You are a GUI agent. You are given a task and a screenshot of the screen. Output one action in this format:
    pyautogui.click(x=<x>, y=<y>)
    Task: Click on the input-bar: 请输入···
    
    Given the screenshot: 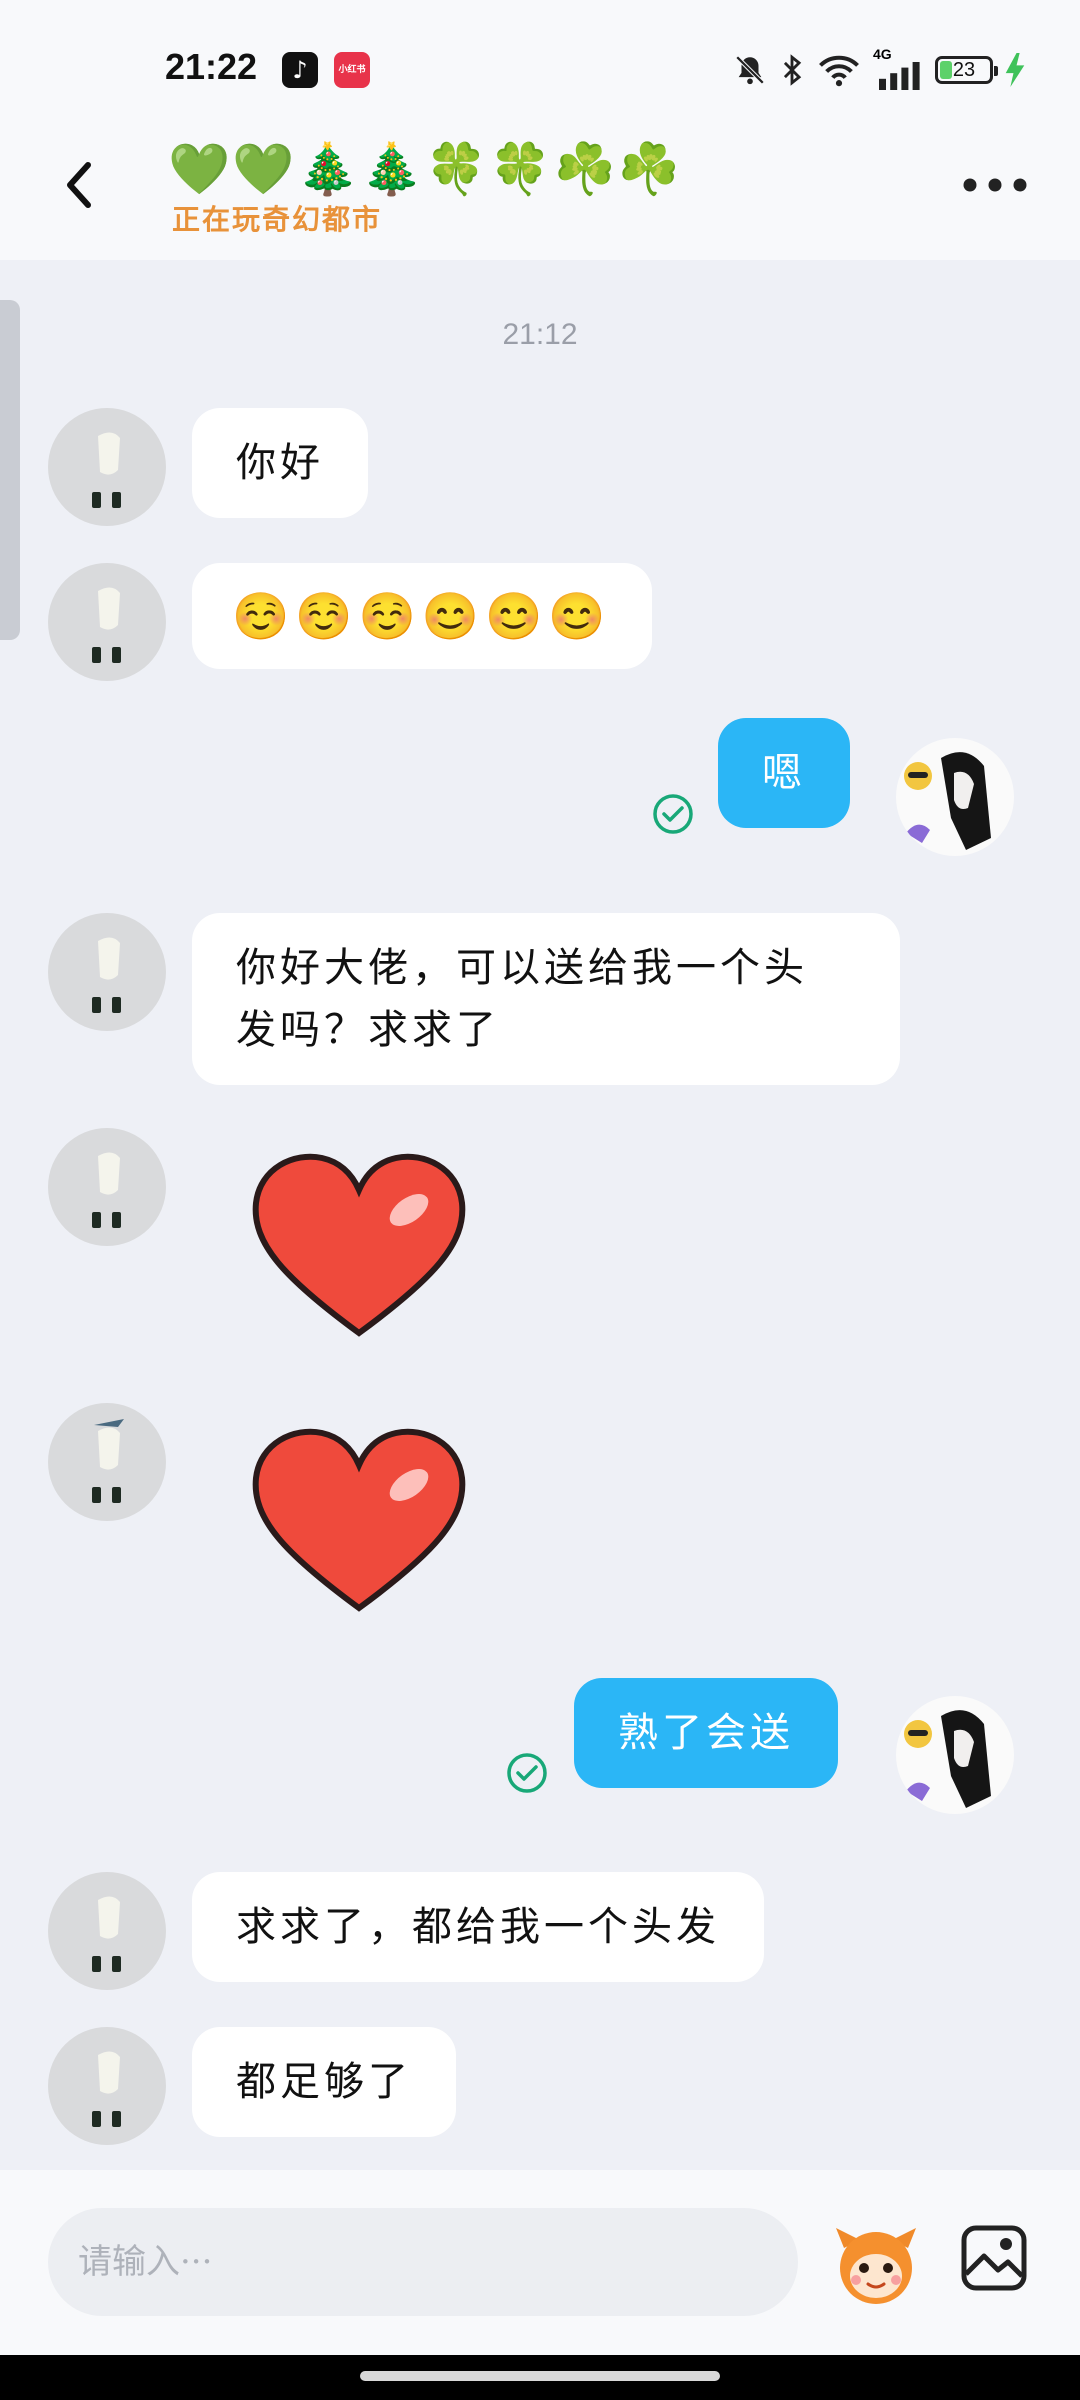 What is the action you would take?
    pyautogui.click(x=540, y=2262)
    